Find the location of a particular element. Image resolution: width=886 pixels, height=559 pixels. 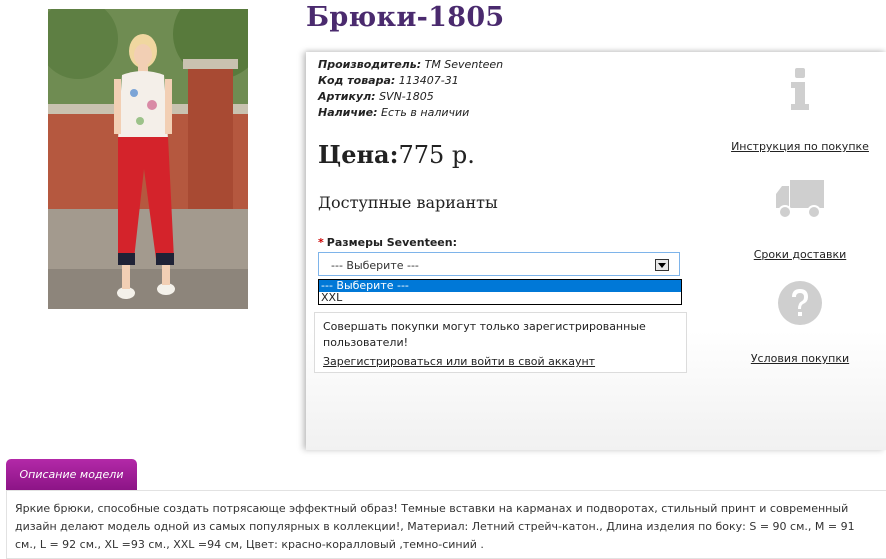

spec-label: Производитель: is located at coordinates (370, 64).